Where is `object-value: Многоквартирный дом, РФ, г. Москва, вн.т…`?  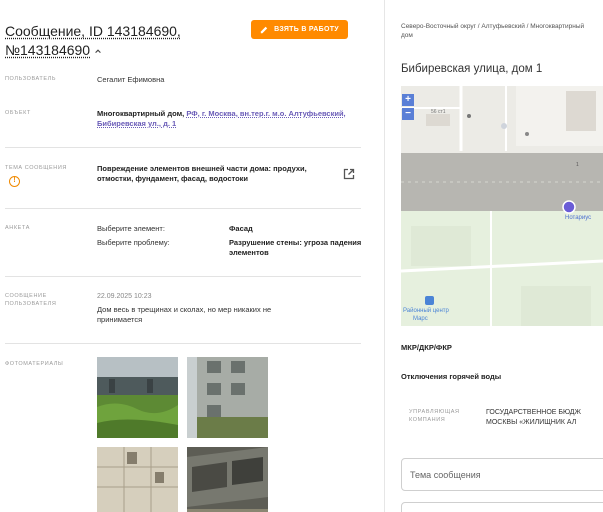
object-value: Многоквартирный дом, РФ, г. Москва, вн.т… is located at coordinates (231, 119).